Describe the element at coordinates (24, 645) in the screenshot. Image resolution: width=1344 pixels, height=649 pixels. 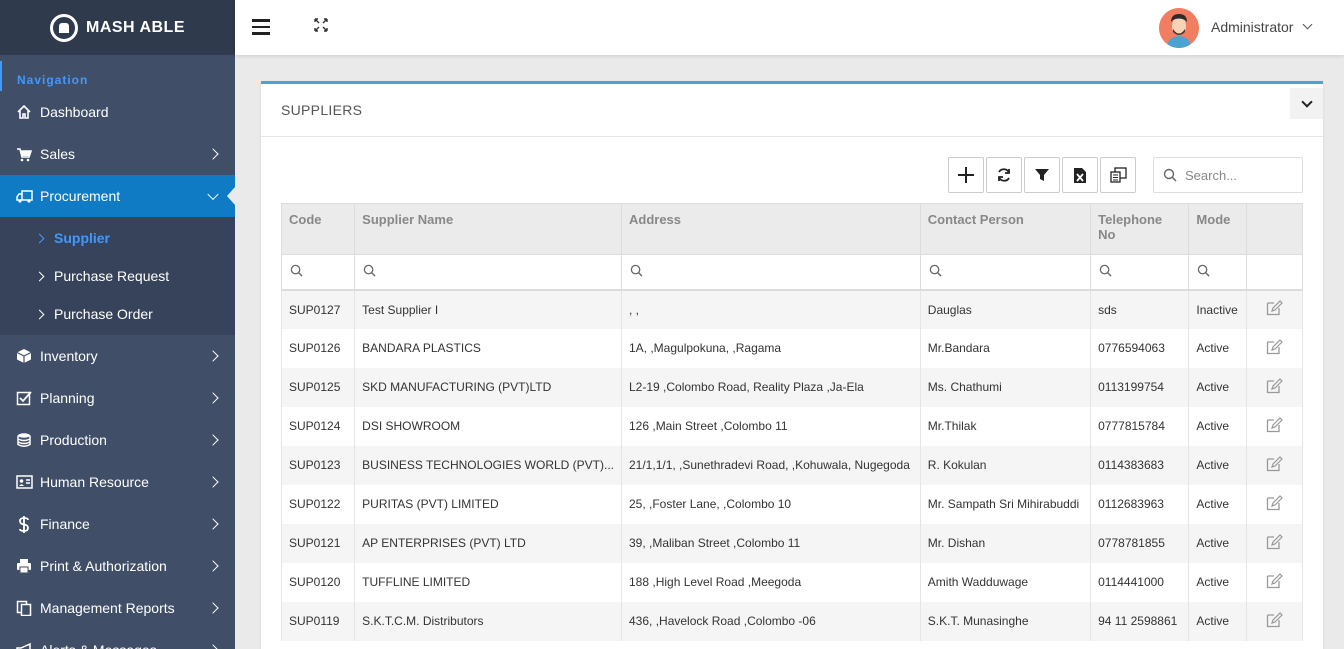
I see `megaphone-icon` at that location.